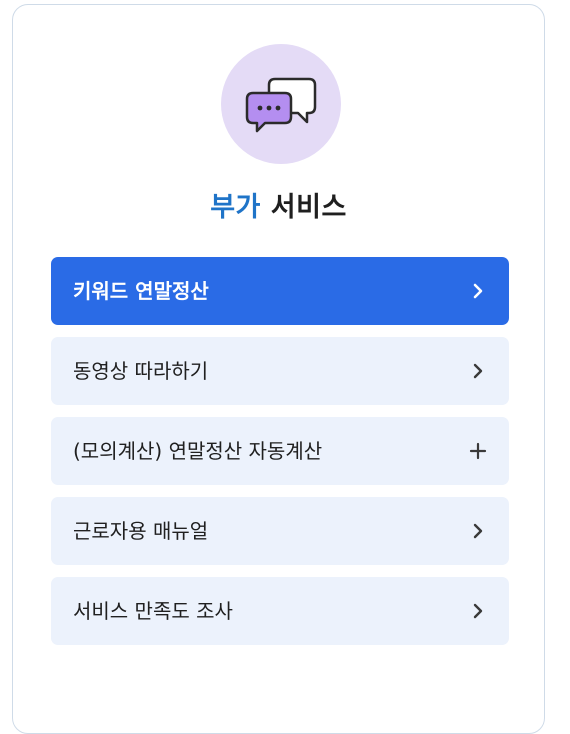  What do you see at coordinates (141, 371) in the screenshot?
I see `menu-item-label: 동영상 따라하기` at bounding box center [141, 371].